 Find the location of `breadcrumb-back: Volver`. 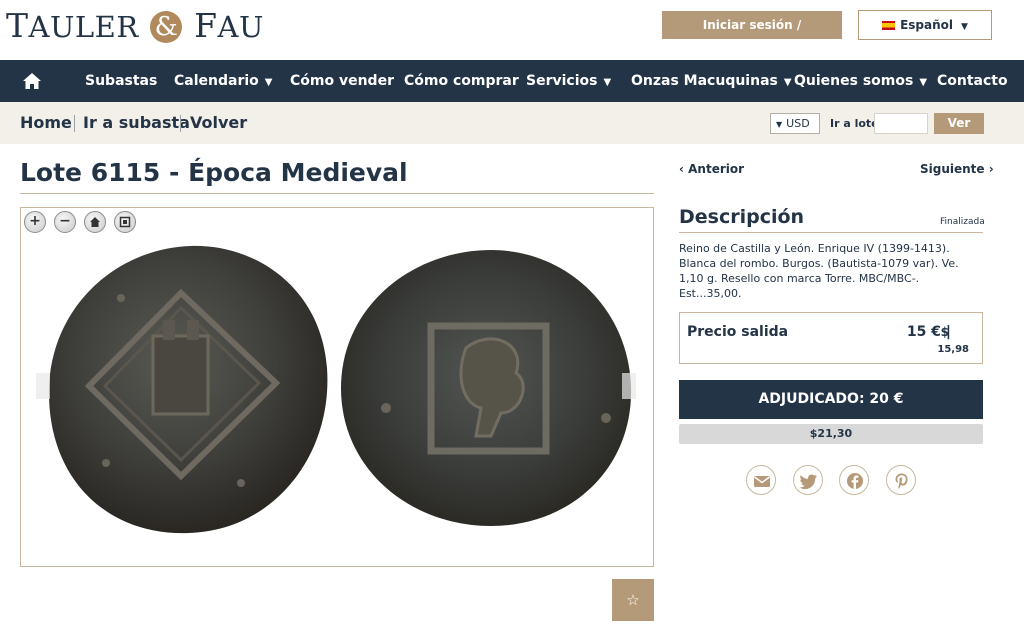

breadcrumb-back: Volver is located at coordinates (218, 123).